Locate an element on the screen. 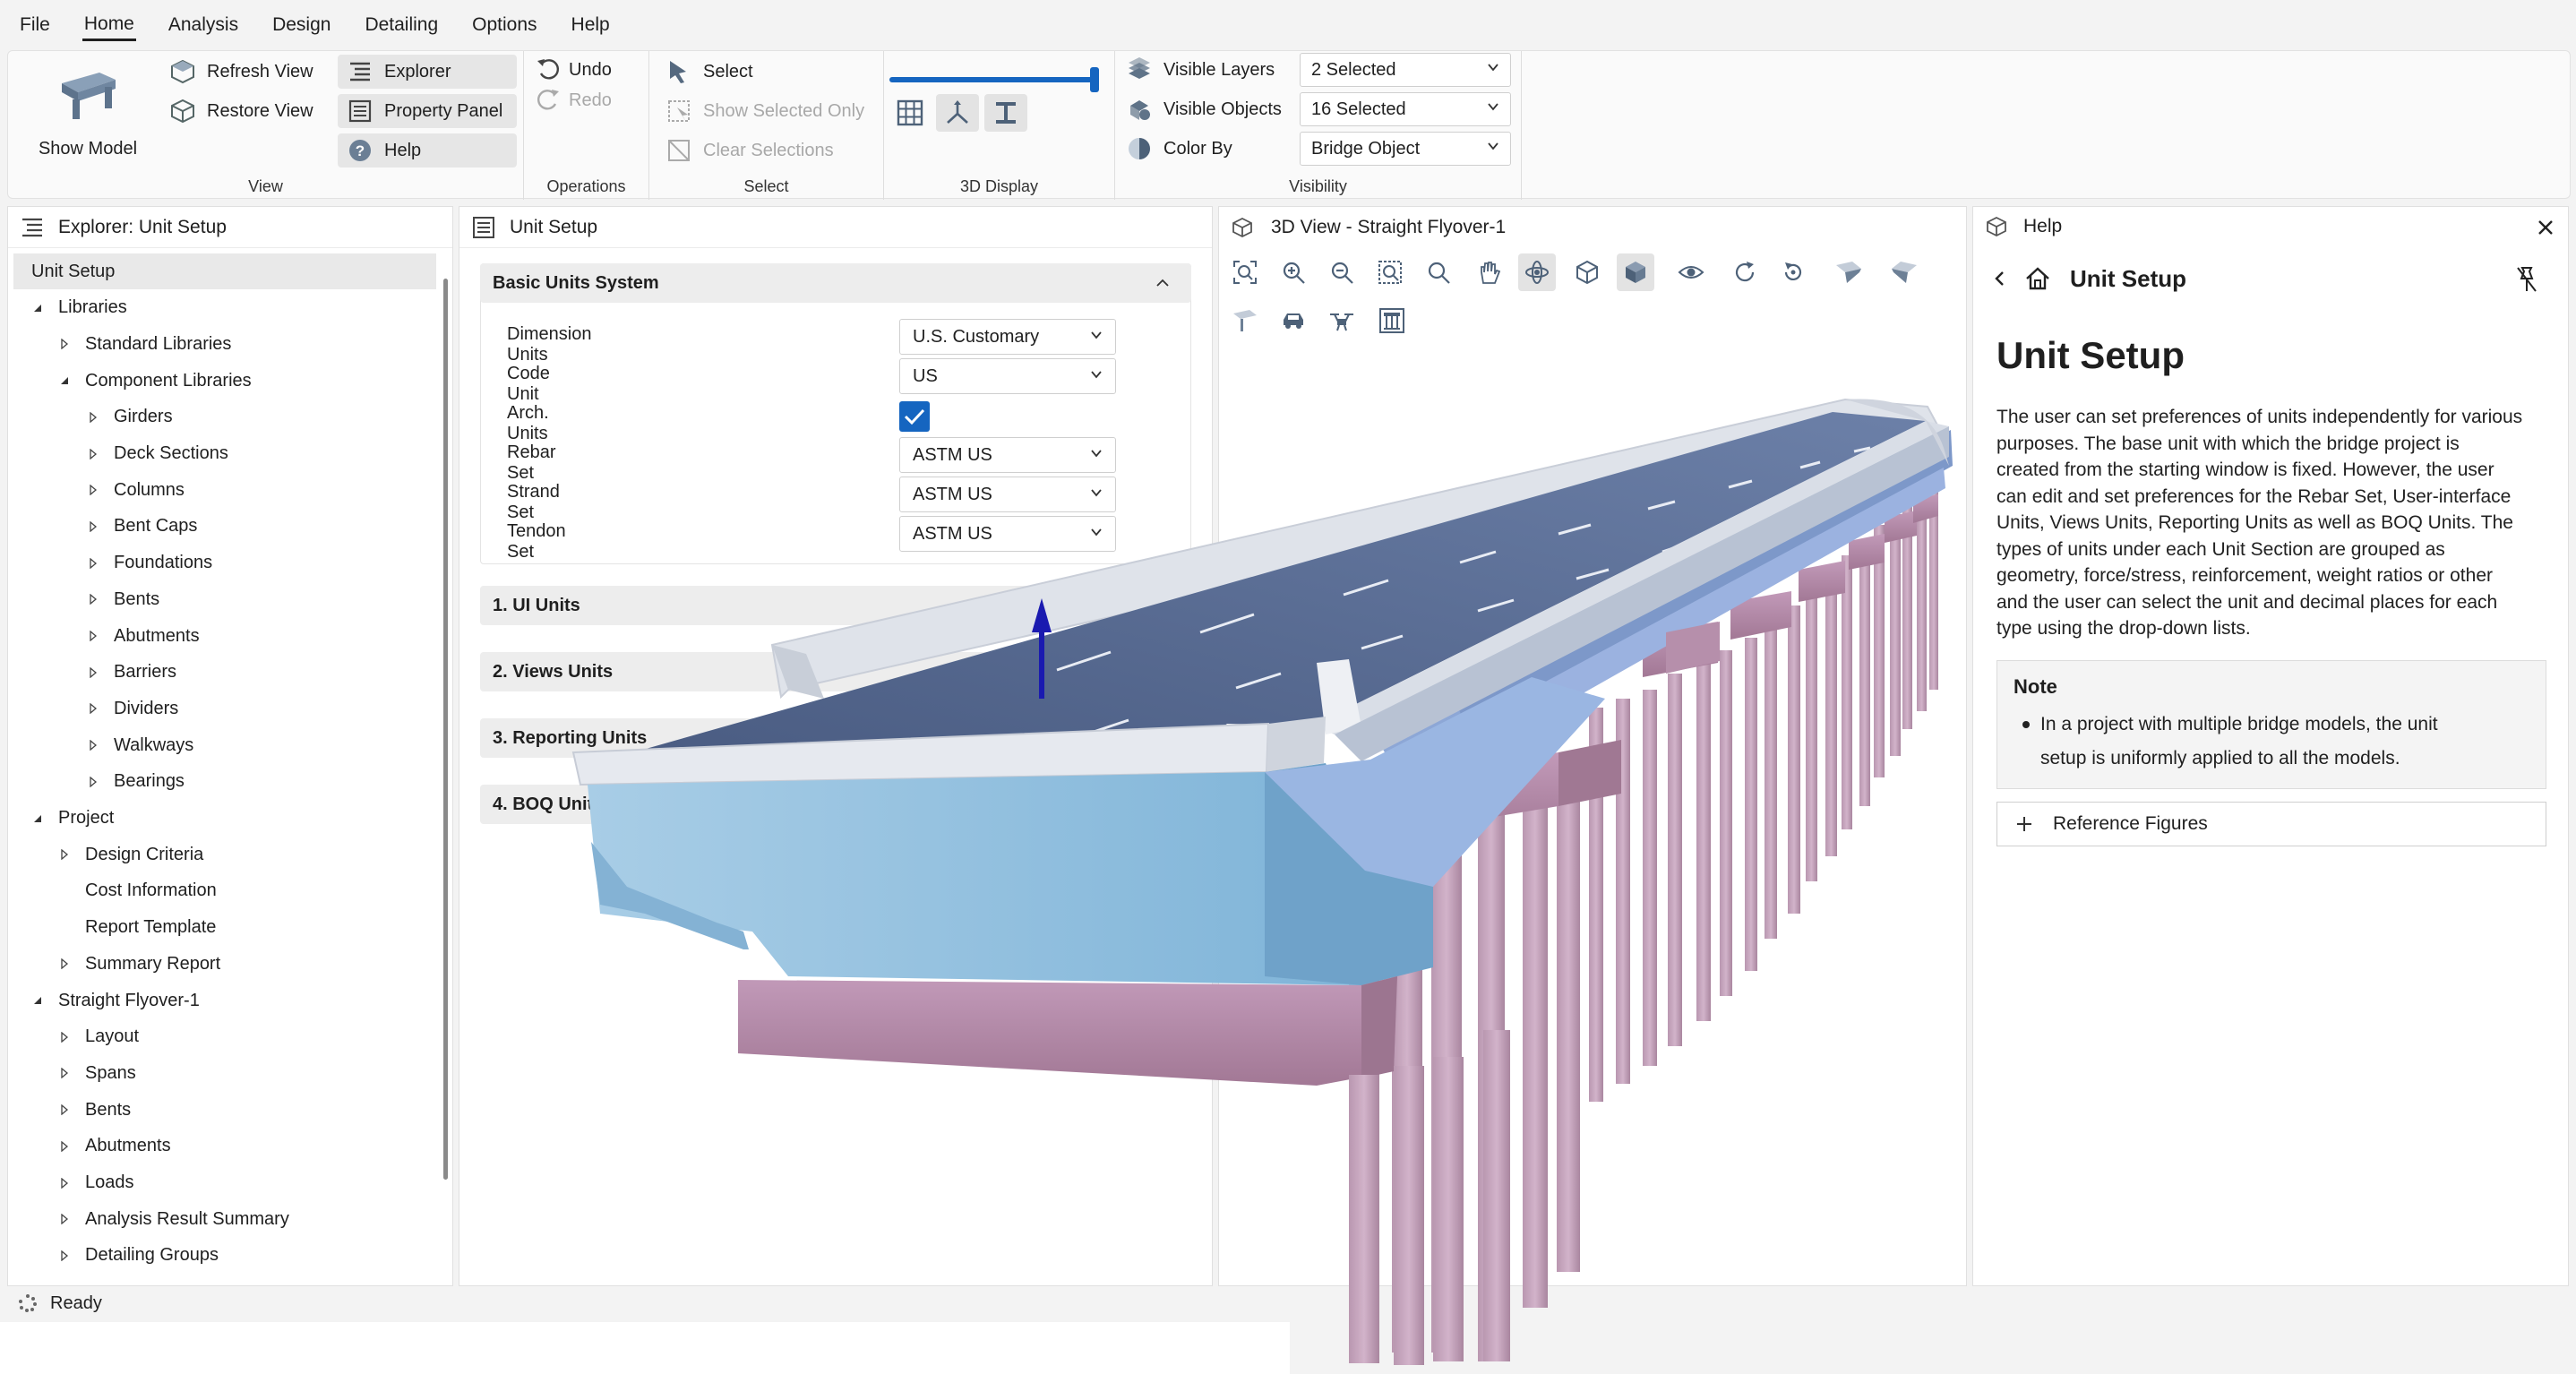  pier-cap-side is located at coordinates (1589, 773).